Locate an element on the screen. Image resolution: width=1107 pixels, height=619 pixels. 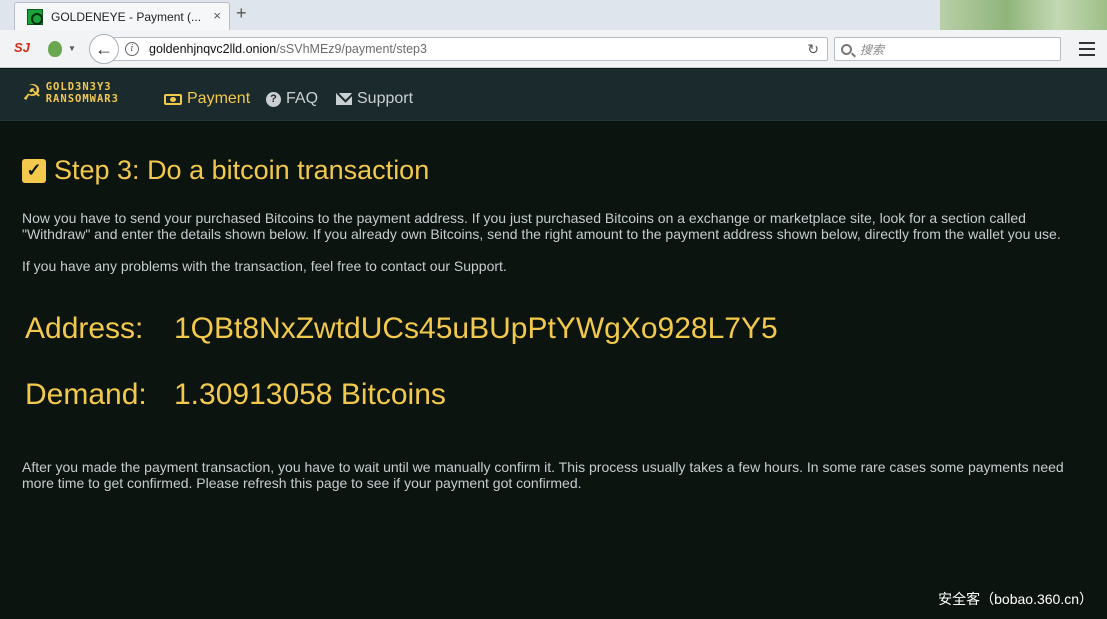
demand-row: Demand: 1.30913058 Bitcoins is located at coordinates (235, 395).